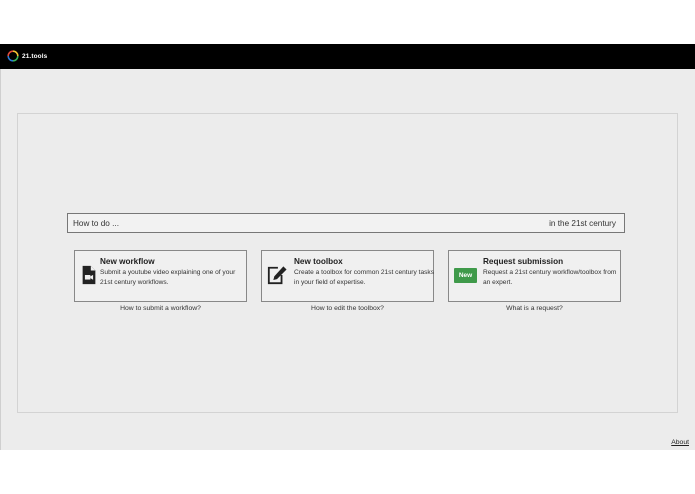  Describe the element at coordinates (465, 275) in the screenshot. I see `new-badge: New` at that location.